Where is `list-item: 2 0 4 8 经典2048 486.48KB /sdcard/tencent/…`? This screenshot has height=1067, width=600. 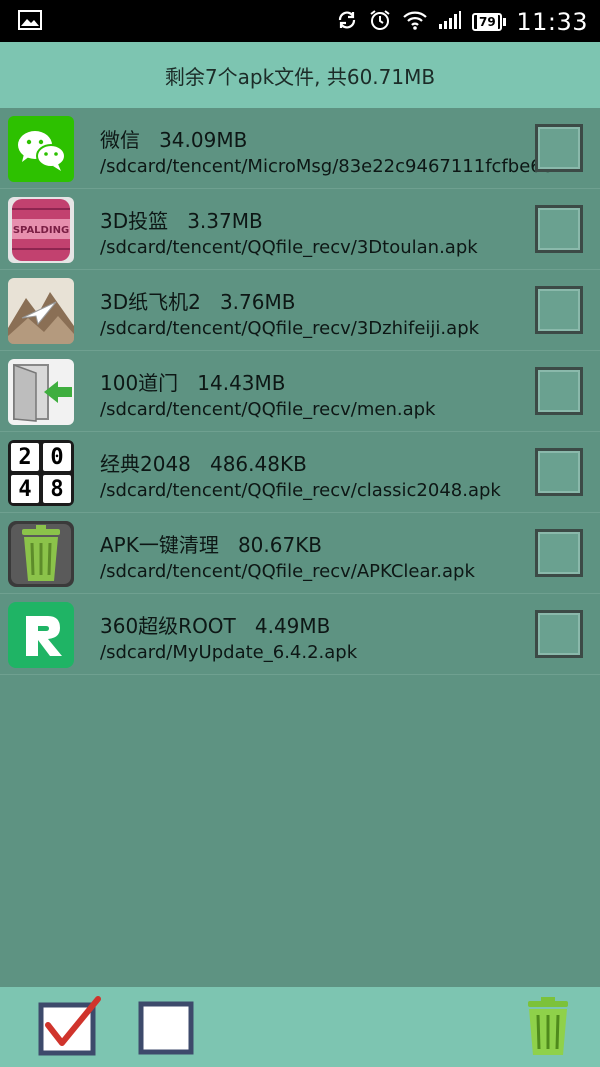
list-item: 2 0 4 8 经典2048 486.48KB /sdcard/tencent/… is located at coordinates (300, 472).